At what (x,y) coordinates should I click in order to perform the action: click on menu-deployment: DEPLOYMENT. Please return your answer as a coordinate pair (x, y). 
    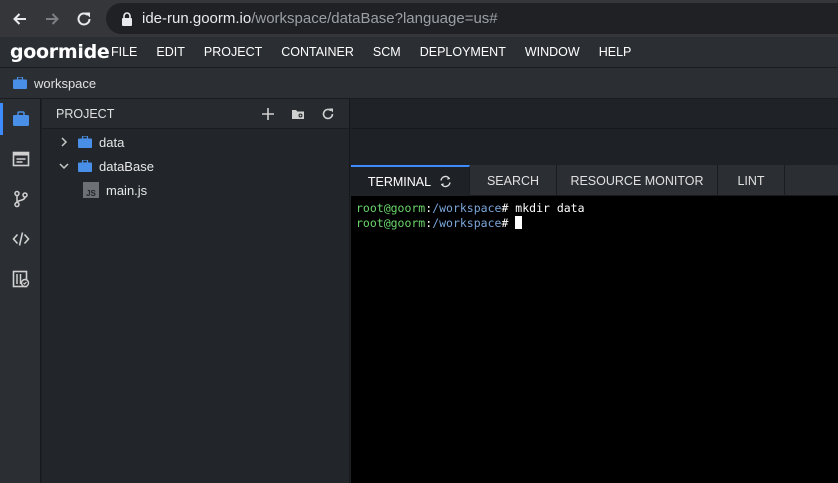
    Looking at the image, I should click on (463, 52).